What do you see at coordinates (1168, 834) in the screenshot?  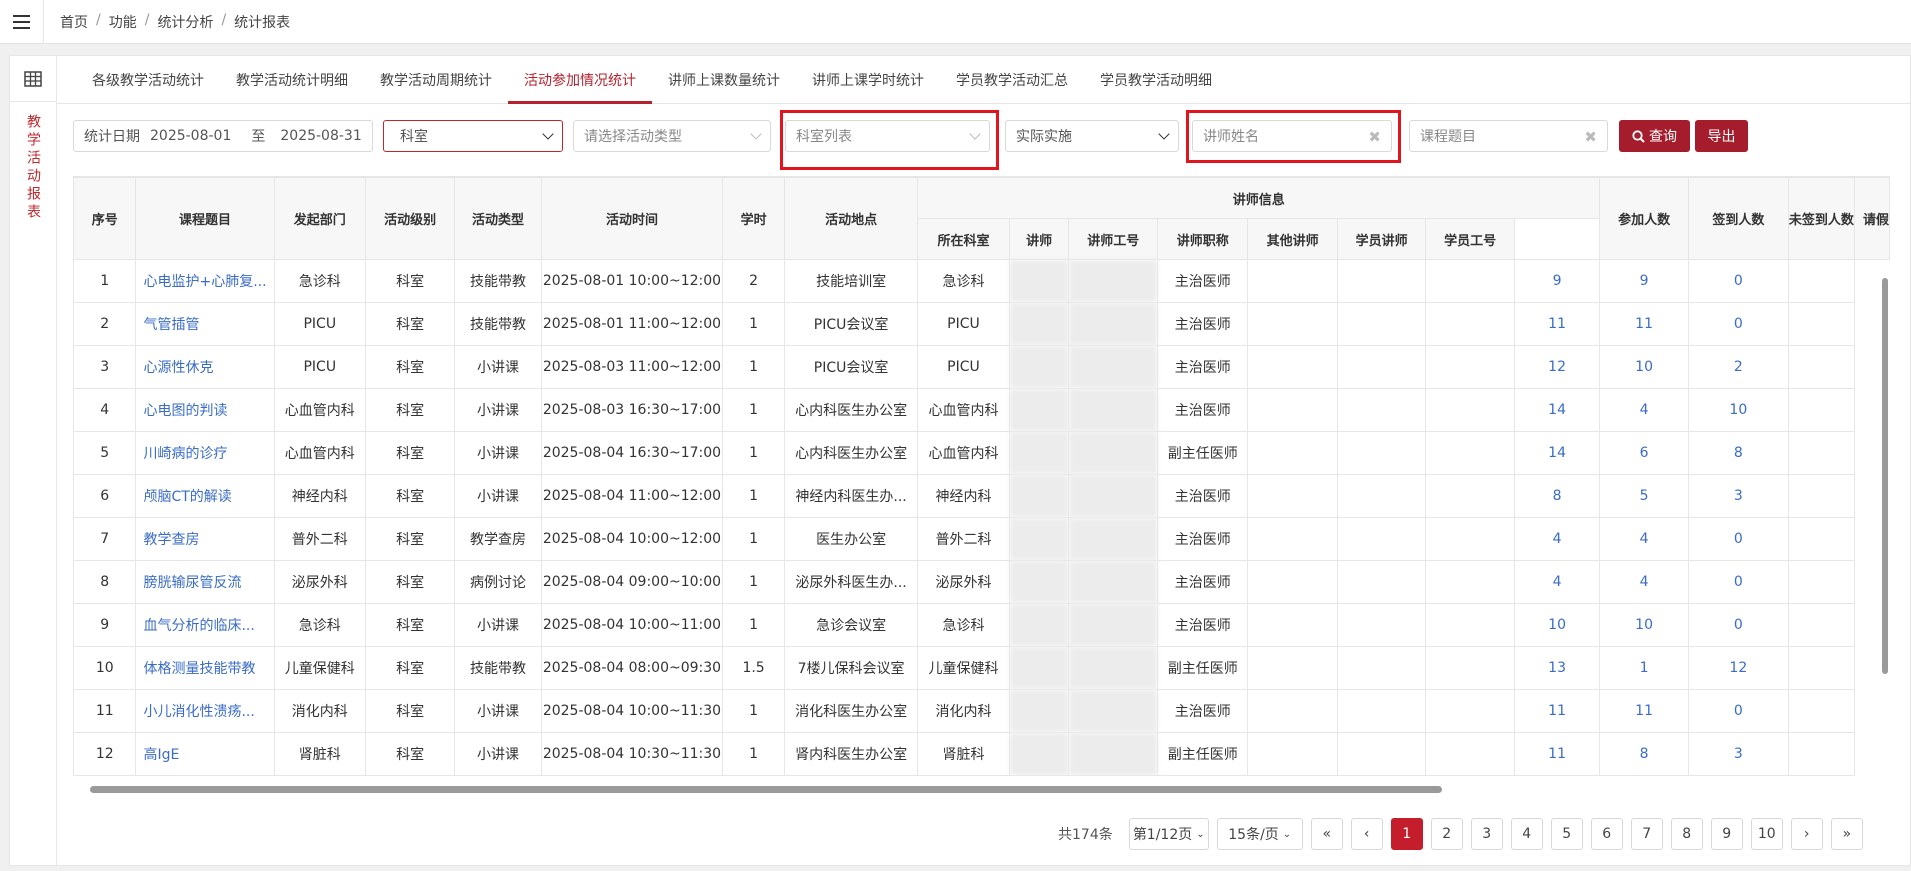 I see `page-jump-select: 第1/12页 ⌄` at bounding box center [1168, 834].